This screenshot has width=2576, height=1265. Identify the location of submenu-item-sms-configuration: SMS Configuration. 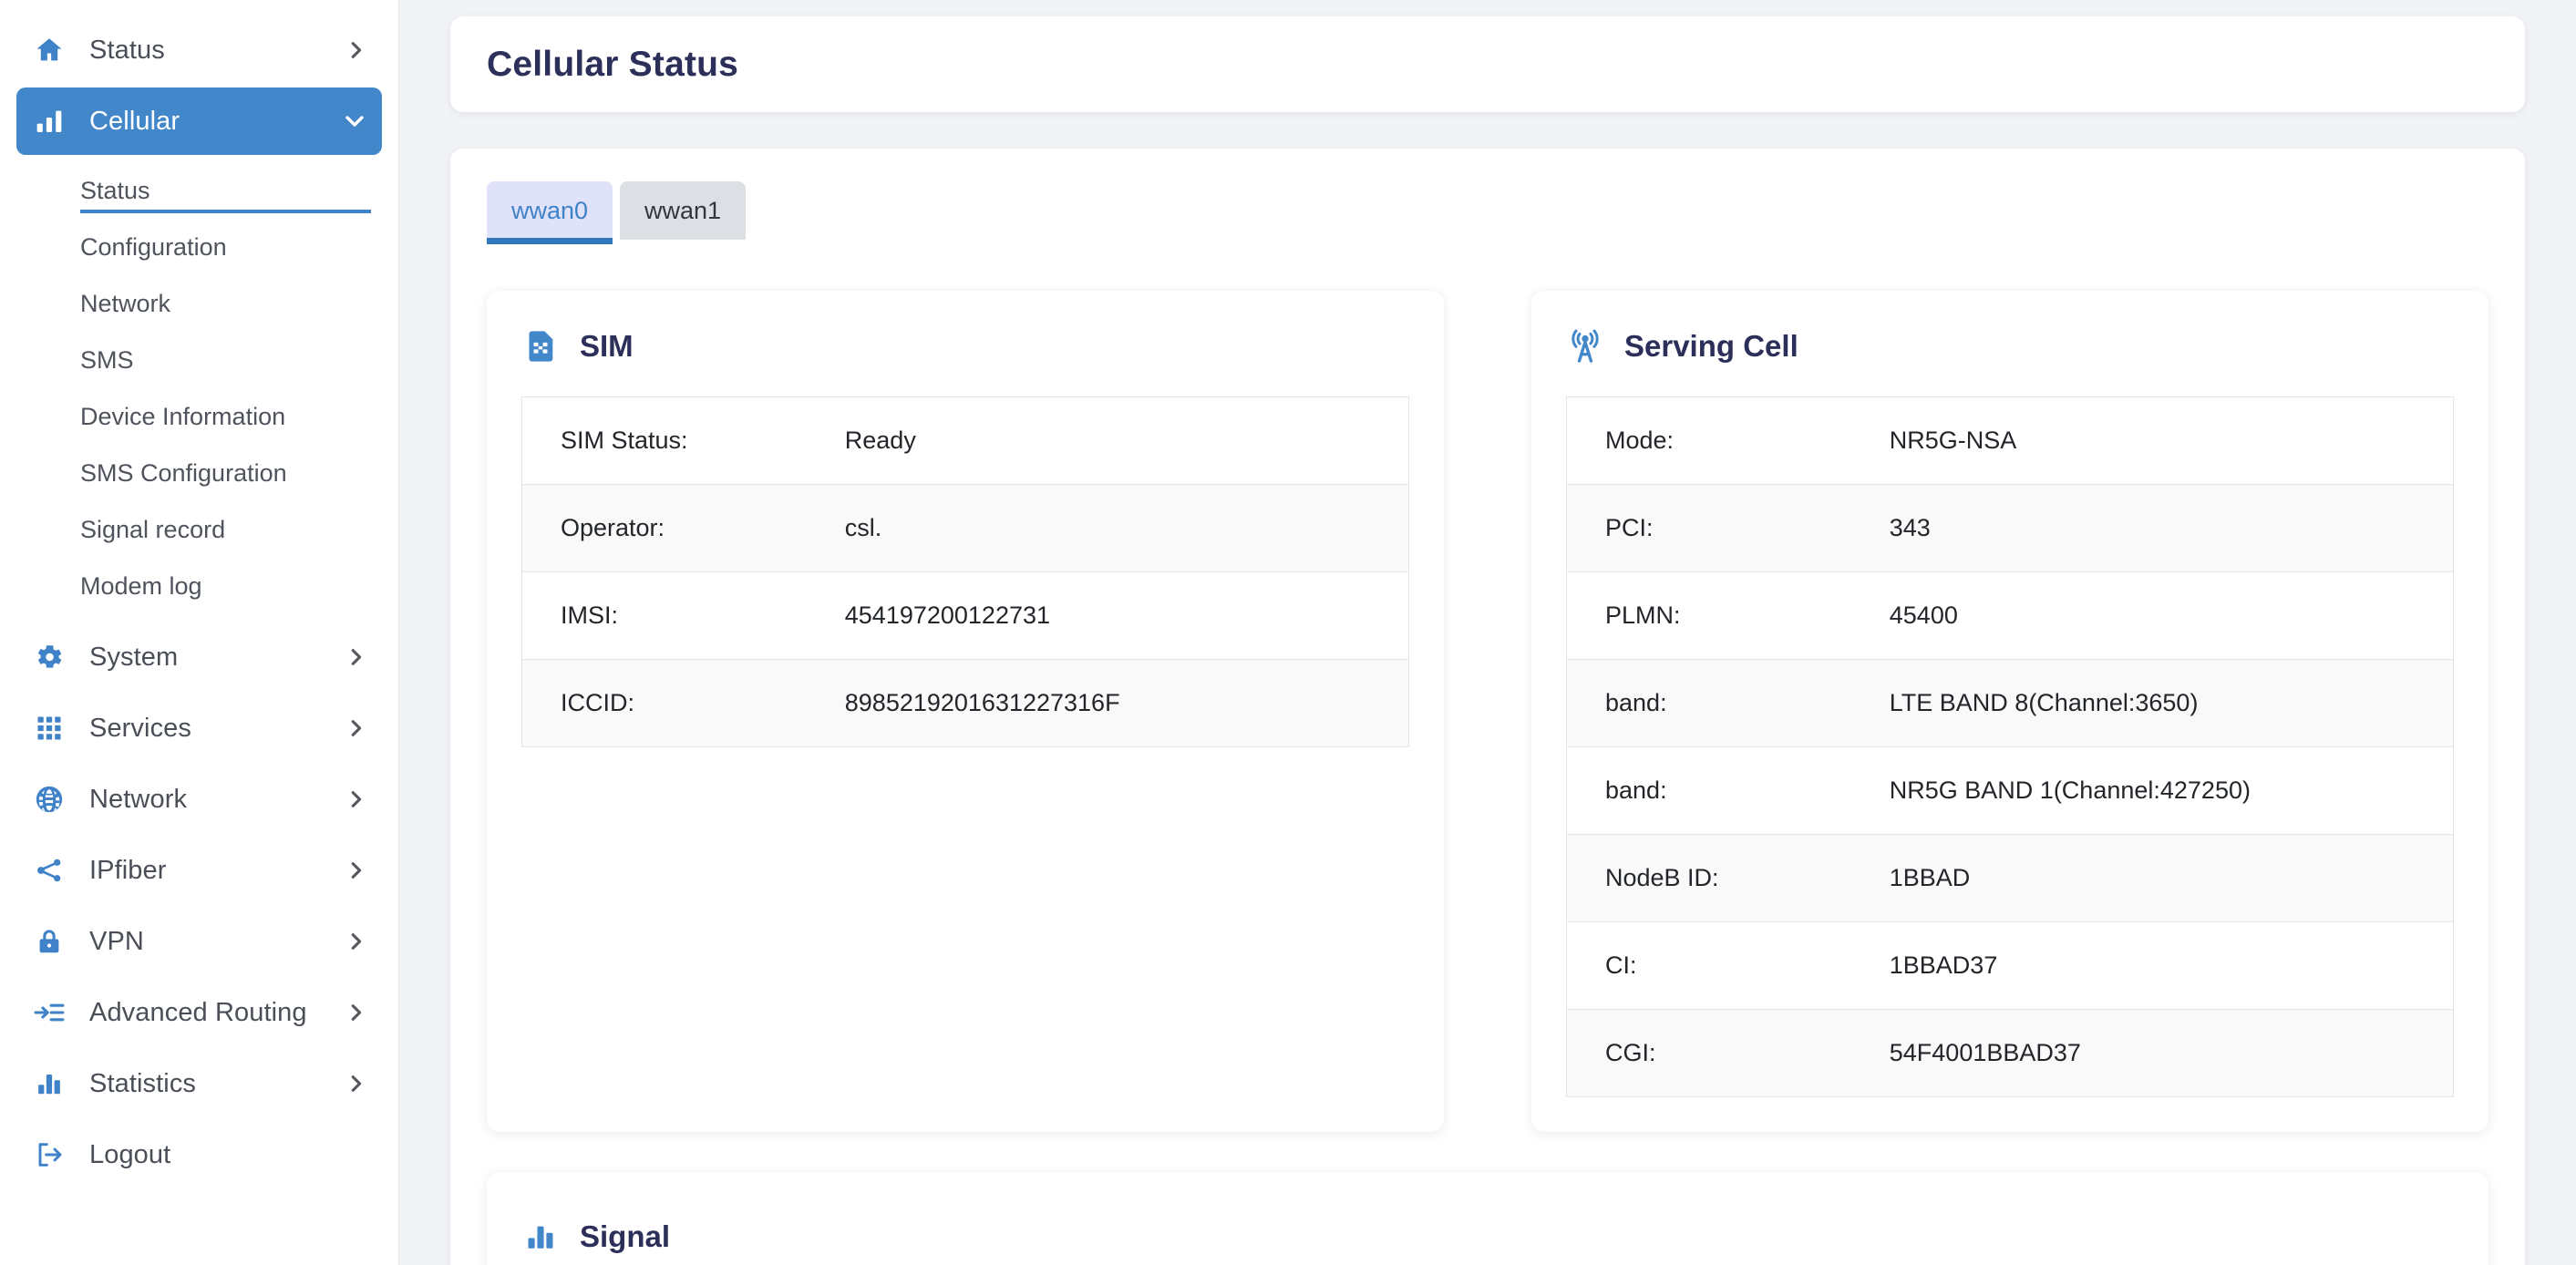
(199, 473).